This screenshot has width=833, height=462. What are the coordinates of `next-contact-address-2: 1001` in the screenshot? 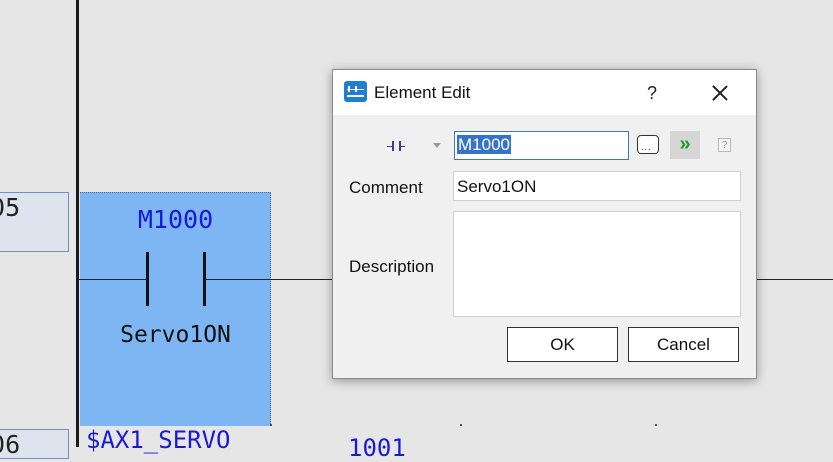 It's located at (377, 448).